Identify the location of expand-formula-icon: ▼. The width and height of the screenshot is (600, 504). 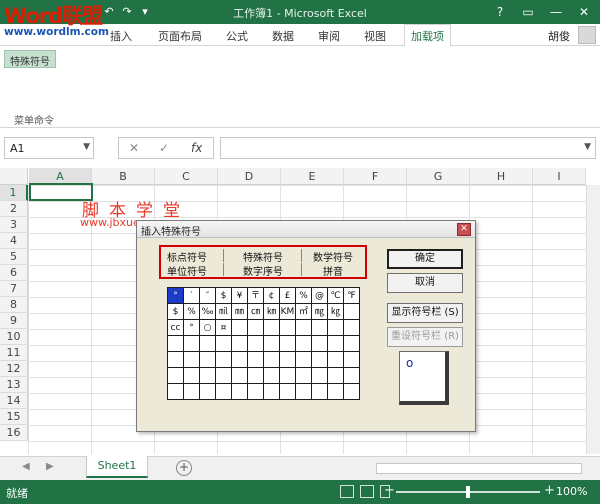
(587, 147).